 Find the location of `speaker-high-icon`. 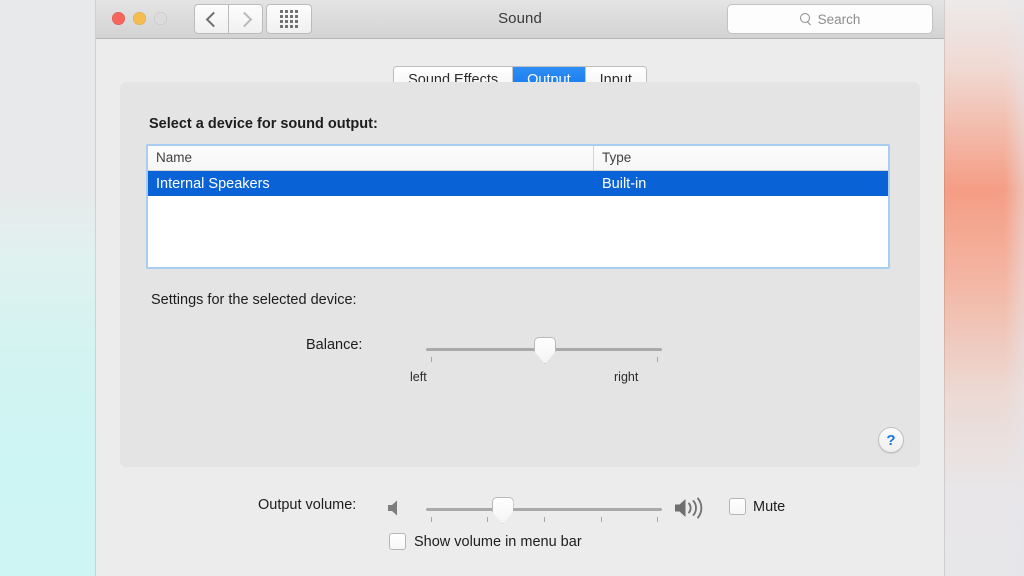

speaker-high-icon is located at coordinates (692, 510).